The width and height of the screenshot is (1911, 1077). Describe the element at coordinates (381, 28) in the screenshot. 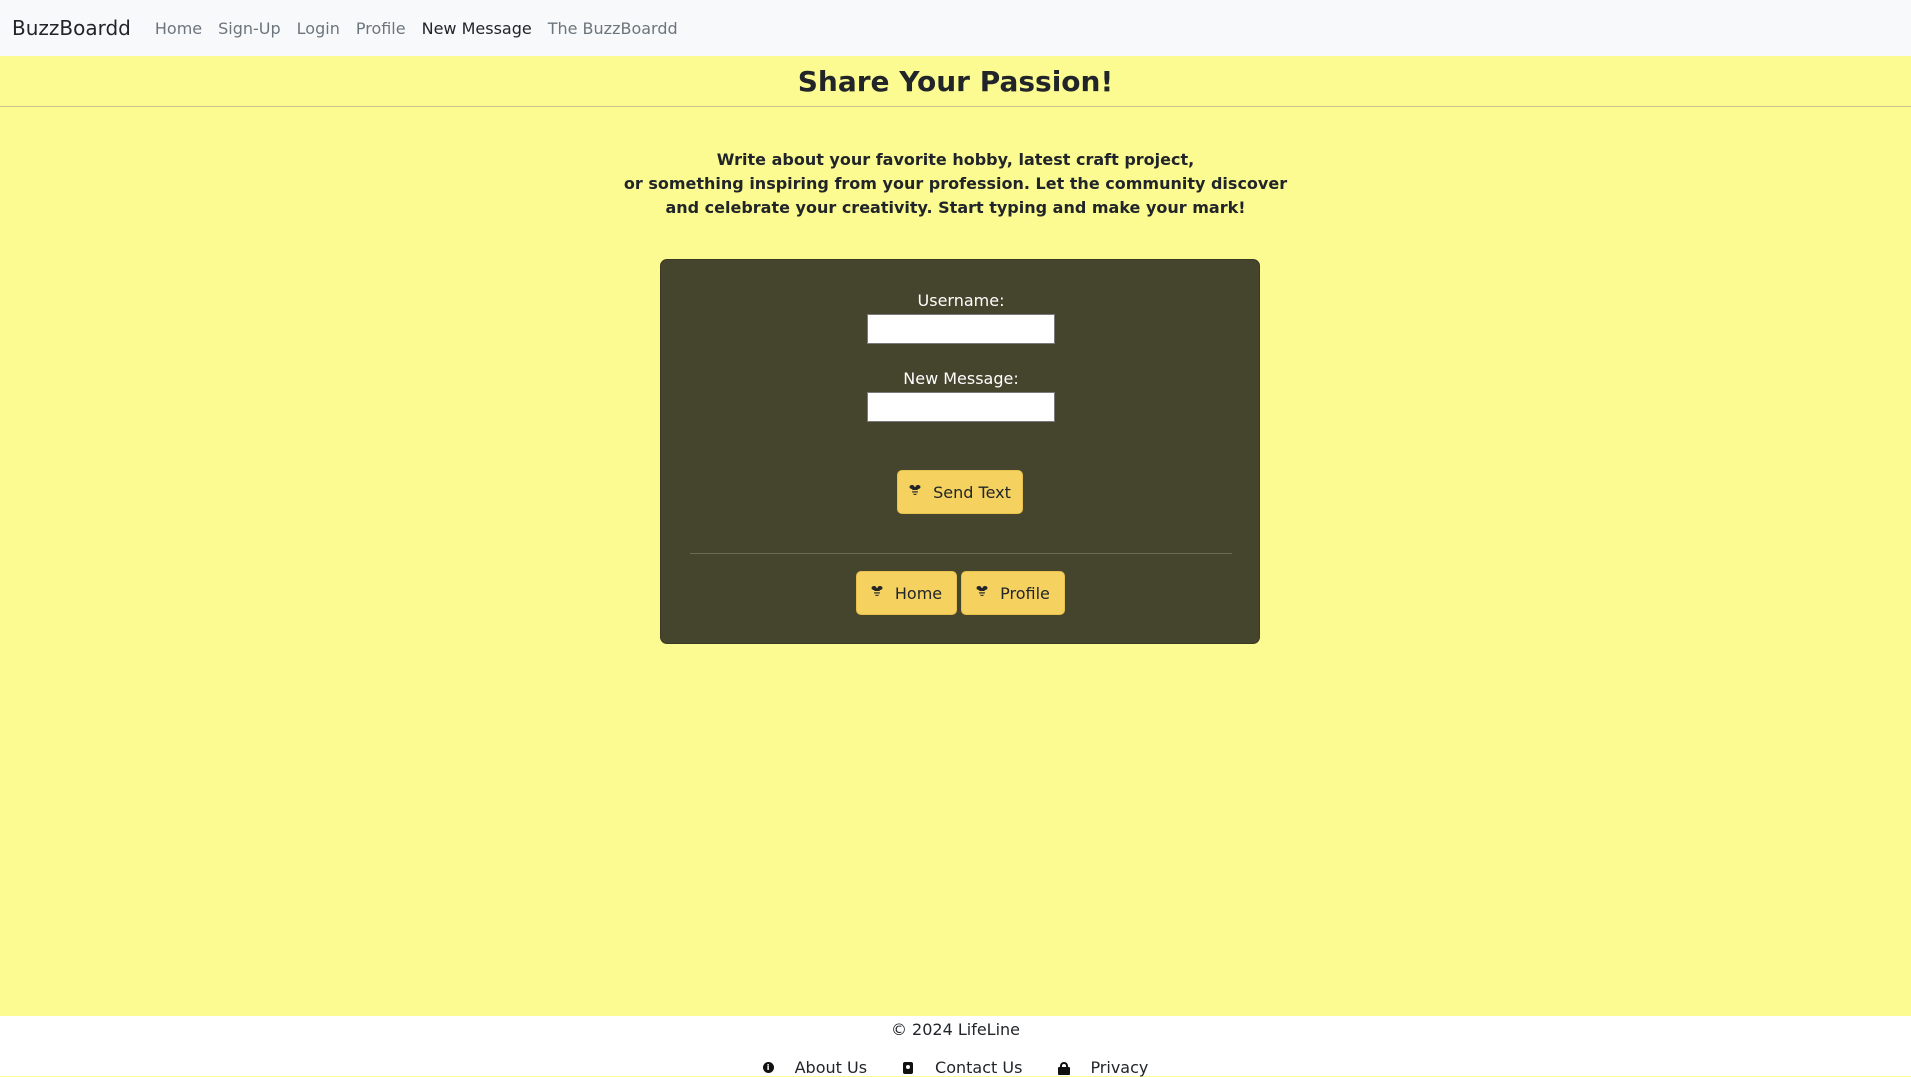

I see `nav-profile: Profile` at that location.